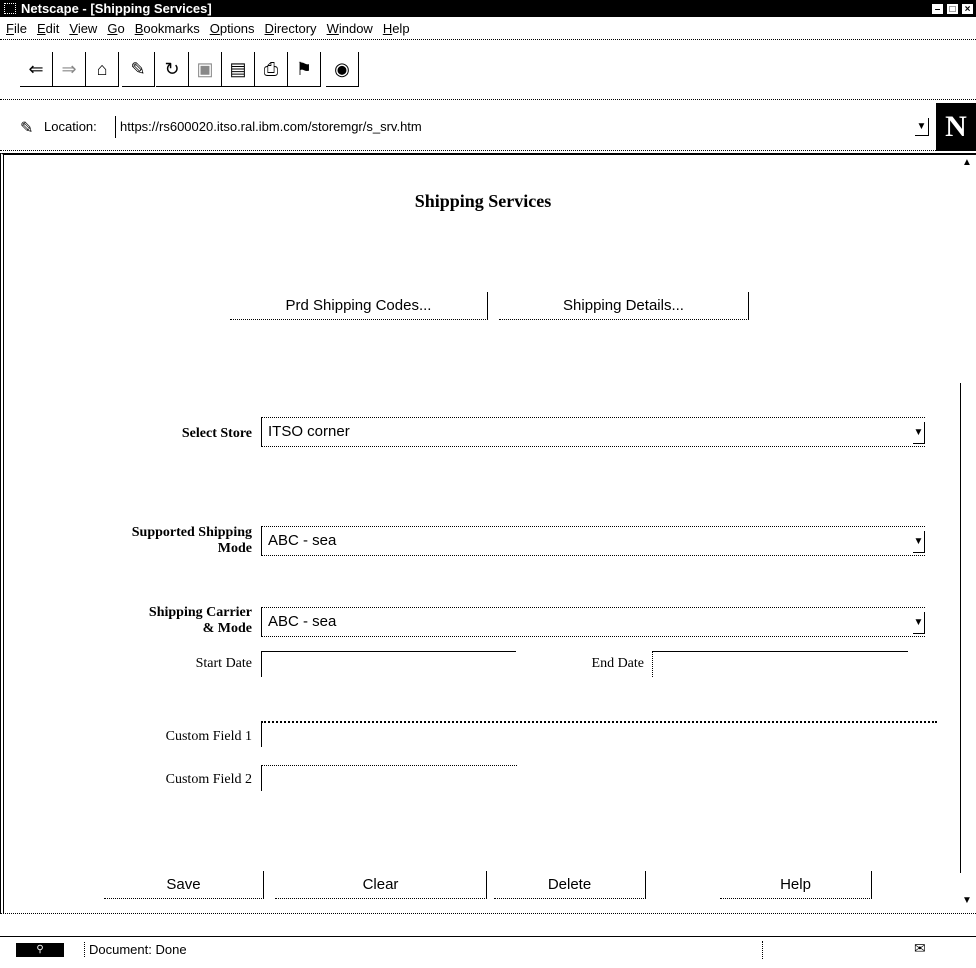 Image resolution: width=976 pixels, height=968 pixels. I want to click on custom-field-1-label: Custom Field 1, so click(208, 736).